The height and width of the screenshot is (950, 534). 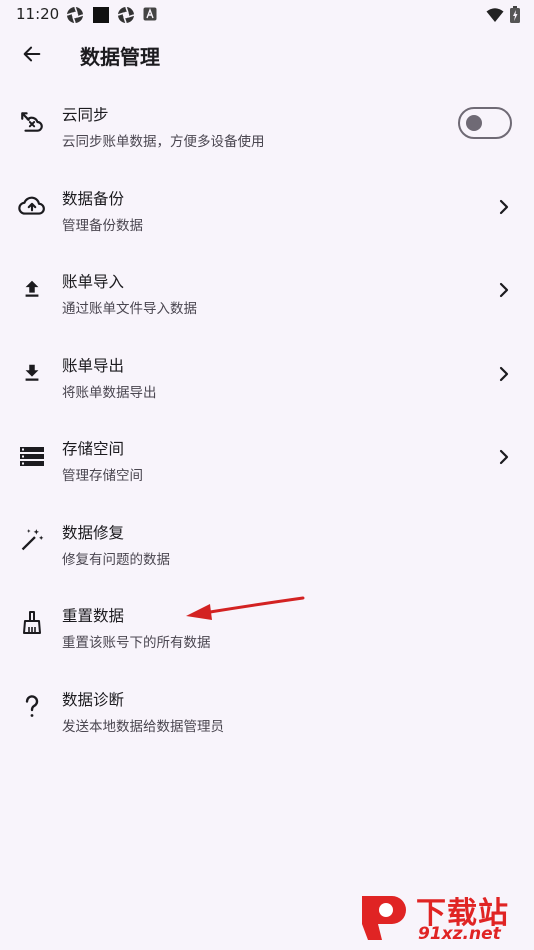 I want to click on list-item-data-backup: 数据备份 管理备份数据, so click(x=267, y=211).